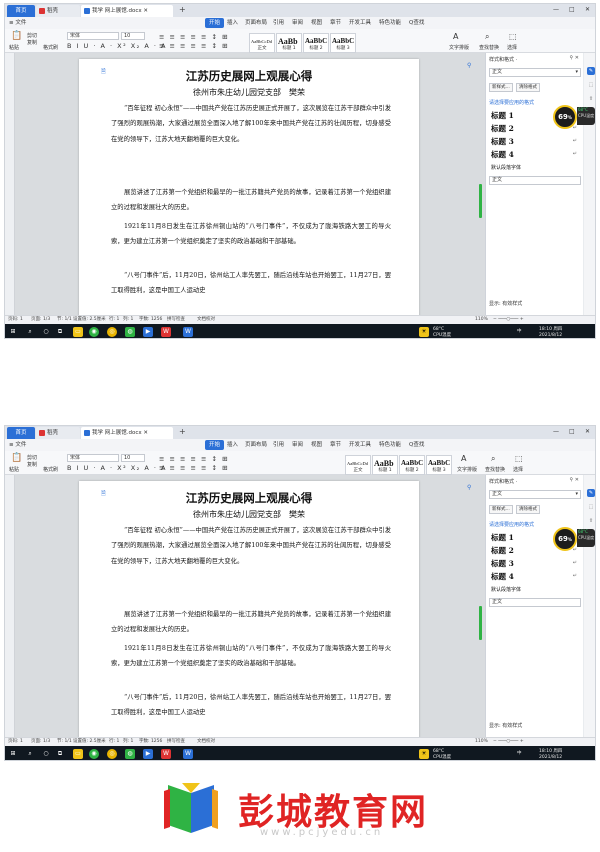 Image resolution: width=600 pixels, height=852 pixels. Describe the element at coordinates (206, 742) in the screenshot. I see `status-doc-check: 文档校对` at that location.